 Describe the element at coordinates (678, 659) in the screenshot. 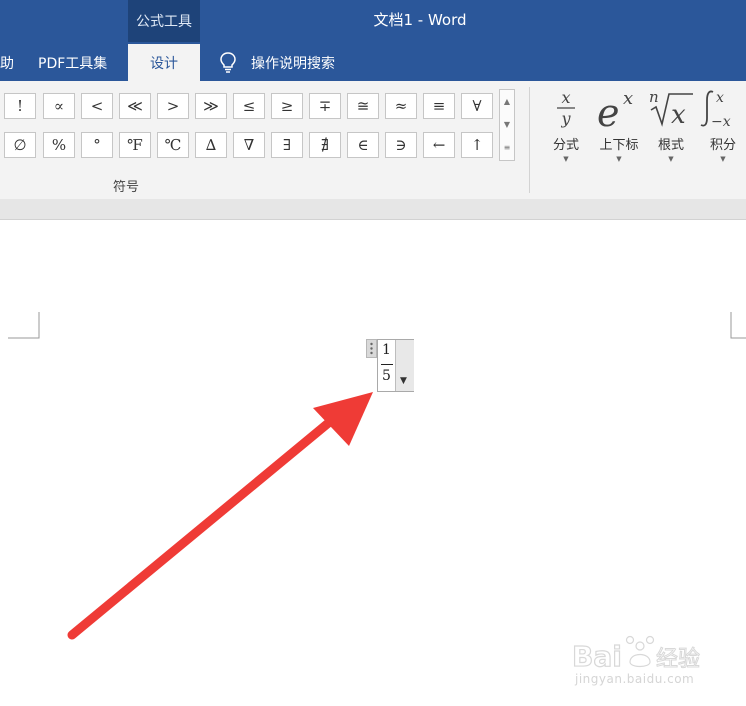

I see `svg-text: 经验` at that location.